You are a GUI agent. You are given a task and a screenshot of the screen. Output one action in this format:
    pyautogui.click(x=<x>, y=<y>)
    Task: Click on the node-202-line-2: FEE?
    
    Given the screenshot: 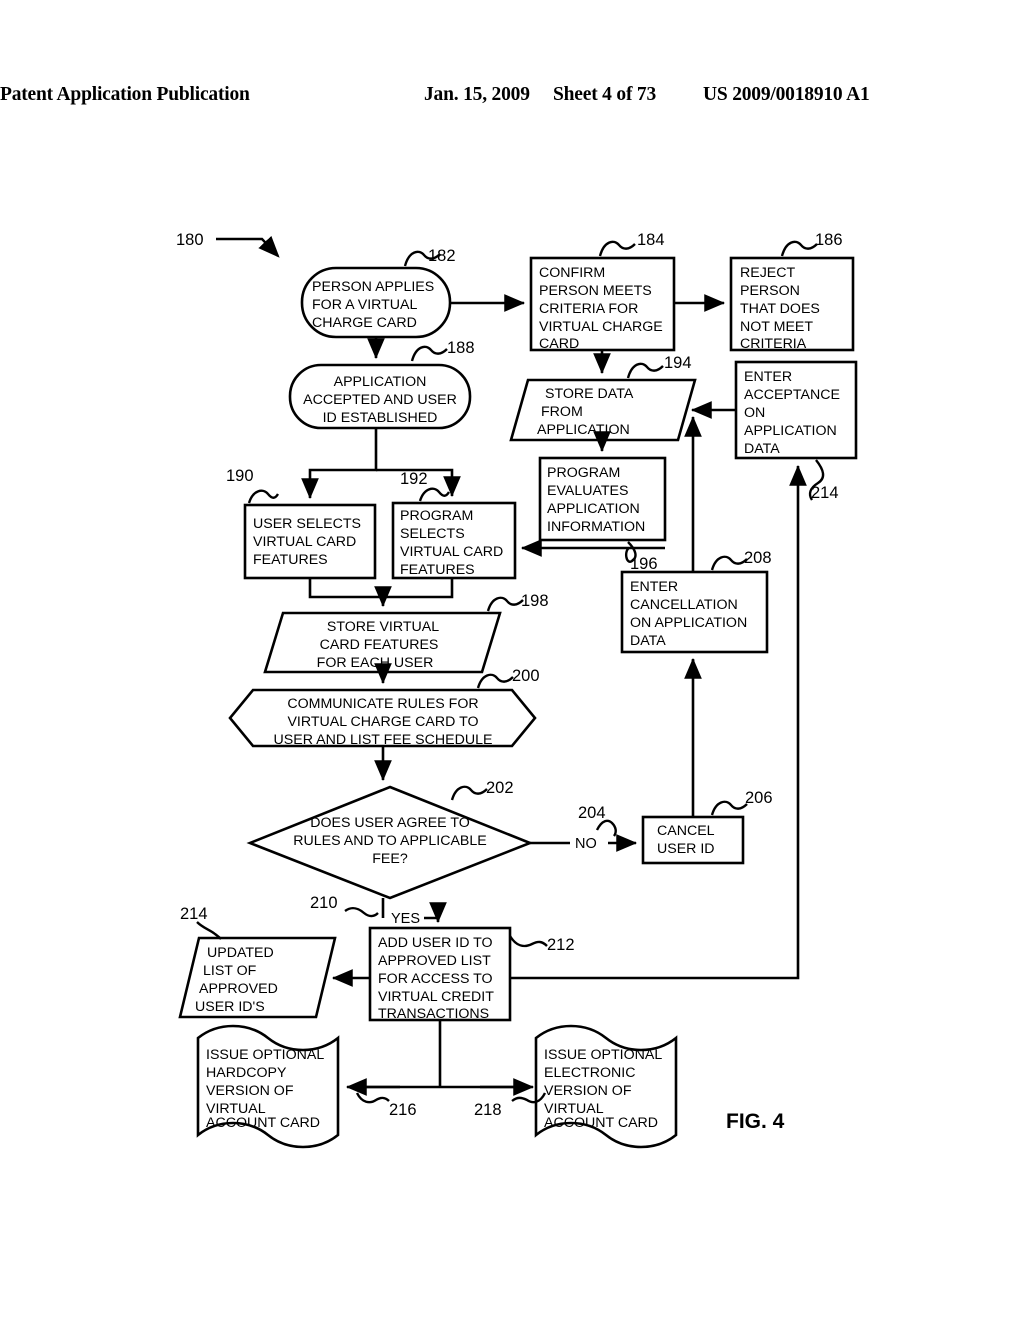 What is the action you would take?
    pyautogui.click(x=390, y=859)
    